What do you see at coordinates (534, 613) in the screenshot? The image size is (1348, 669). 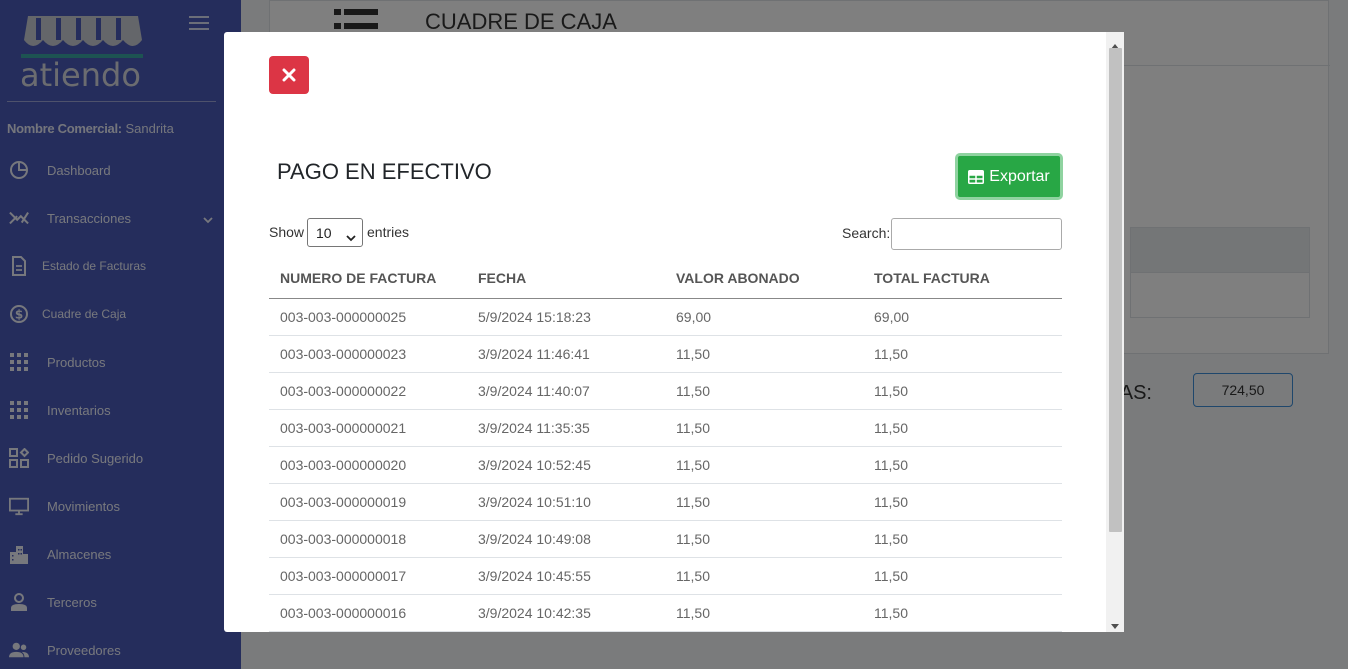 I see `date-cell: 3/9/2024 10:42:35` at bounding box center [534, 613].